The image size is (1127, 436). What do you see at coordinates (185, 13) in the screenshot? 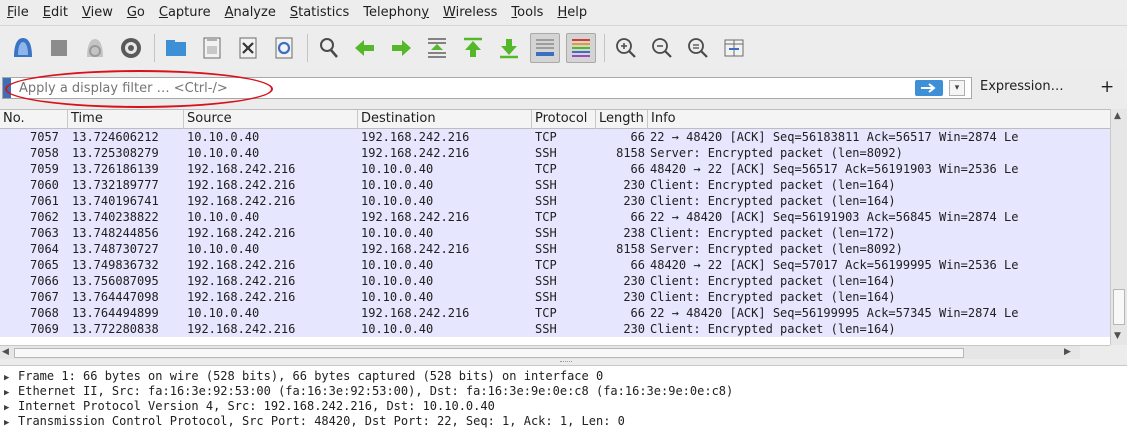
I see `menu-capture: Capture` at bounding box center [185, 13].